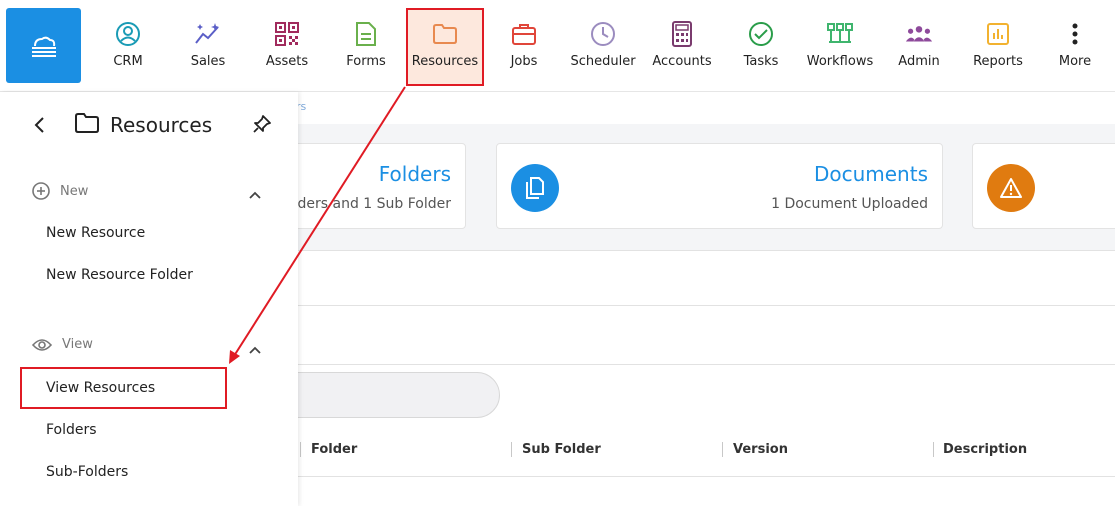 The height and width of the screenshot is (506, 1115). I want to click on sidebar-section-new: New, so click(60, 191).